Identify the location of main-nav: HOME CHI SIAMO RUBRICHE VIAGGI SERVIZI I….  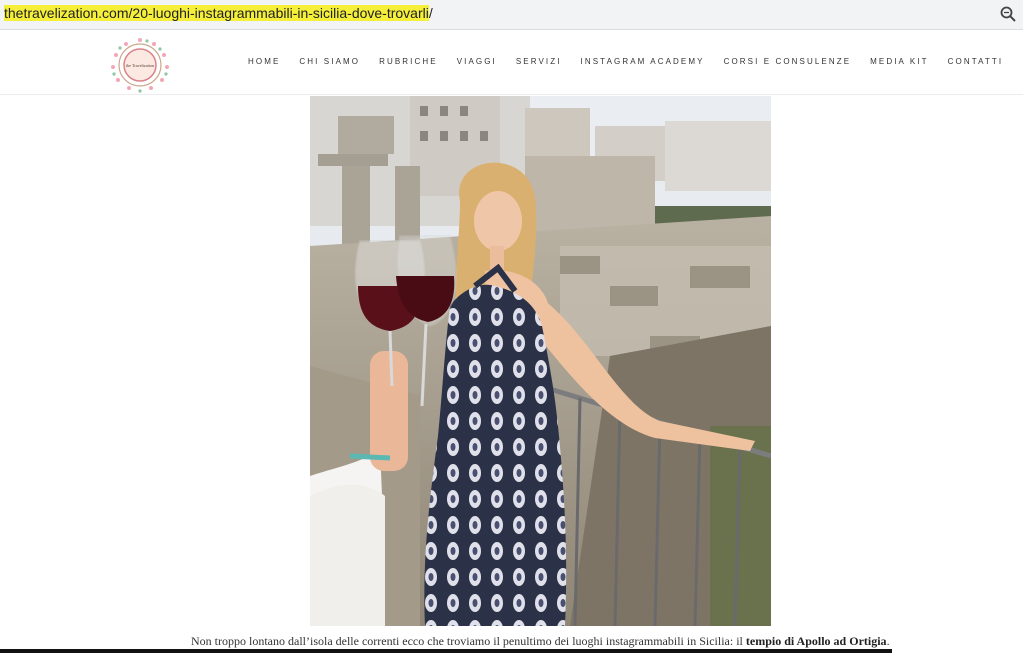
(635, 61).